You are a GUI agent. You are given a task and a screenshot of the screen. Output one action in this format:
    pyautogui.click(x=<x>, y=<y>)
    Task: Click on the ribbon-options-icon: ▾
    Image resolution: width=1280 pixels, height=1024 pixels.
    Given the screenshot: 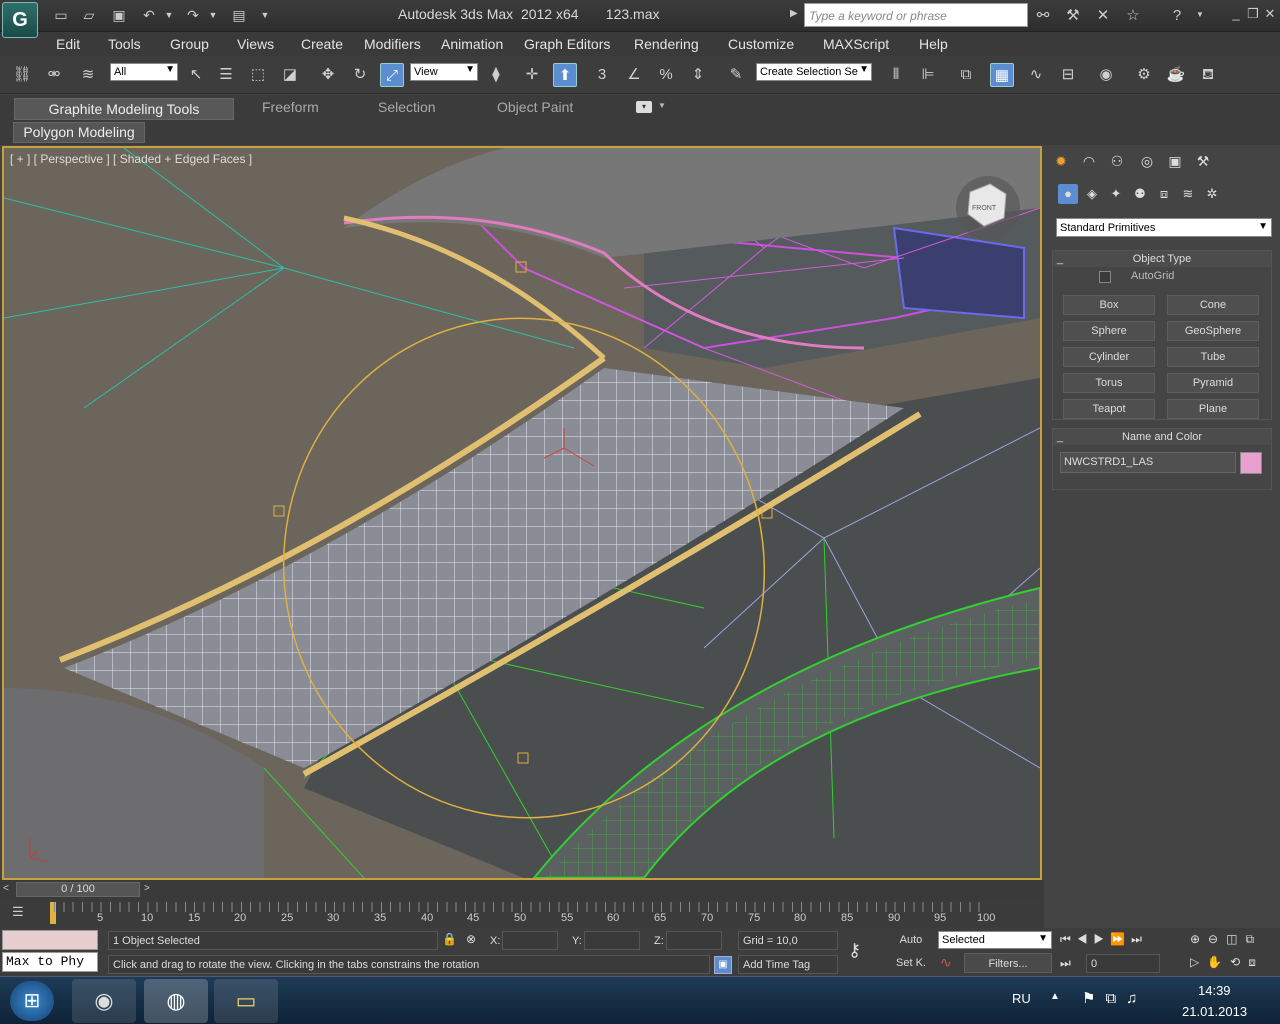 What is the action you would take?
    pyautogui.click(x=644, y=107)
    